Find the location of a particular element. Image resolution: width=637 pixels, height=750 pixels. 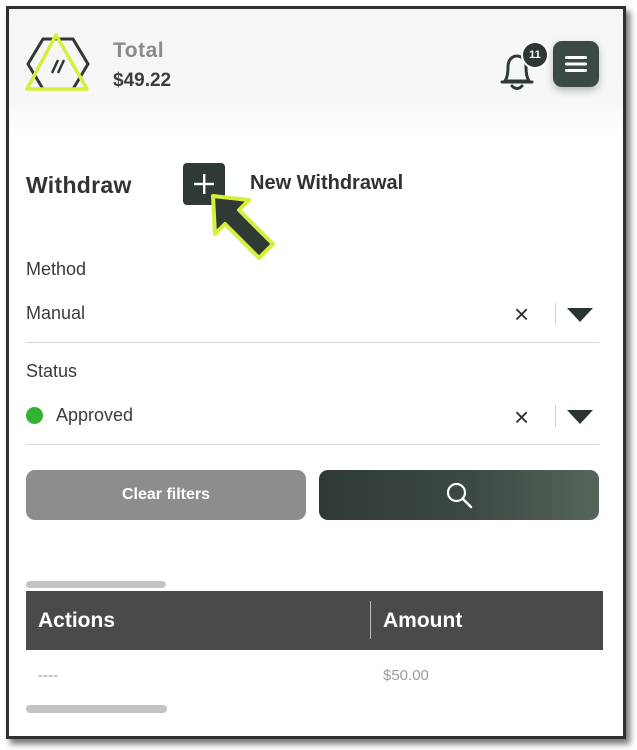

search-icon is located at coordinates (459, 495).